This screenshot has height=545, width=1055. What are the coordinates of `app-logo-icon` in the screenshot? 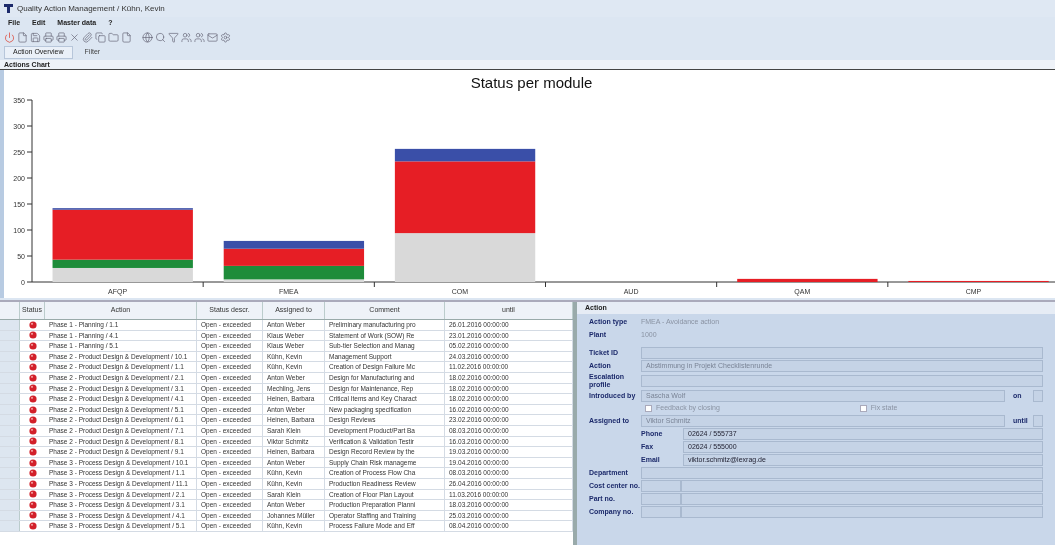 It's located at (8, 8).